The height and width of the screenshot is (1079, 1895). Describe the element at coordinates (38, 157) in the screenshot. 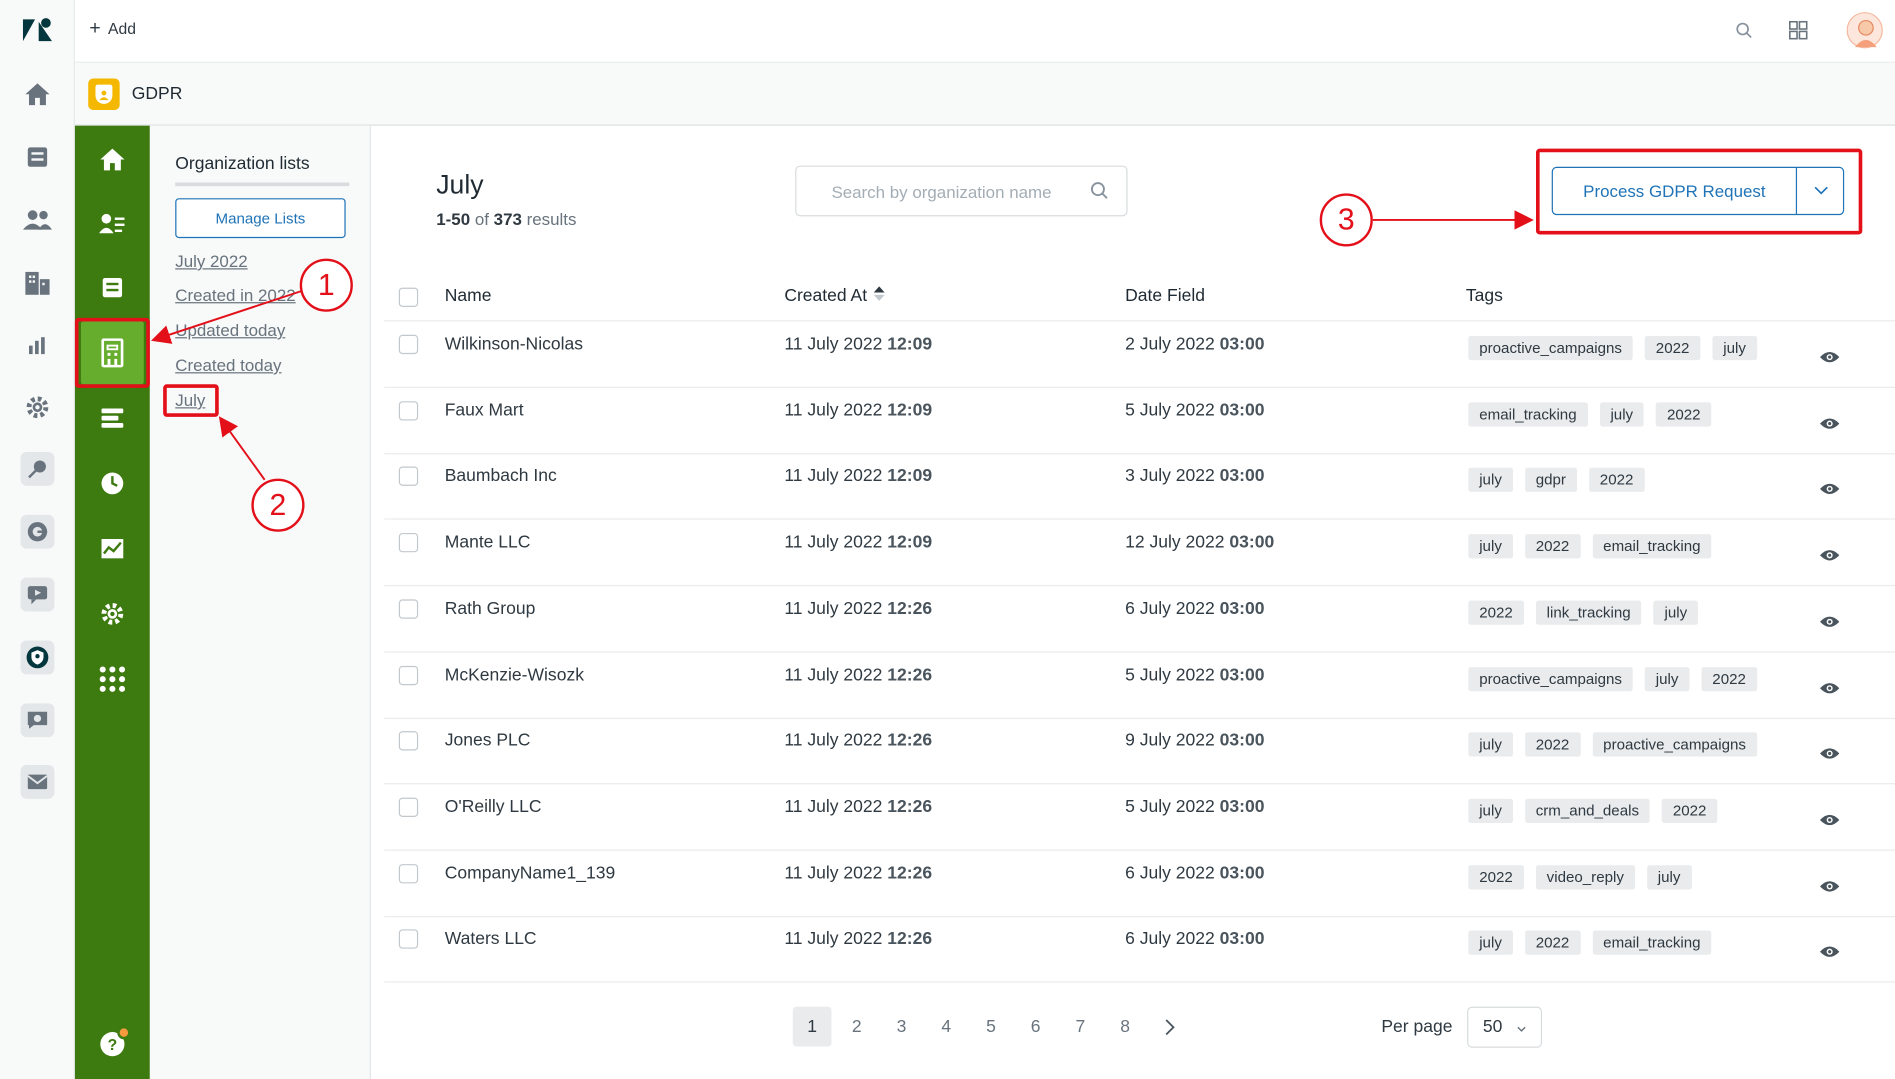

I see `tickets-icon` at that location.